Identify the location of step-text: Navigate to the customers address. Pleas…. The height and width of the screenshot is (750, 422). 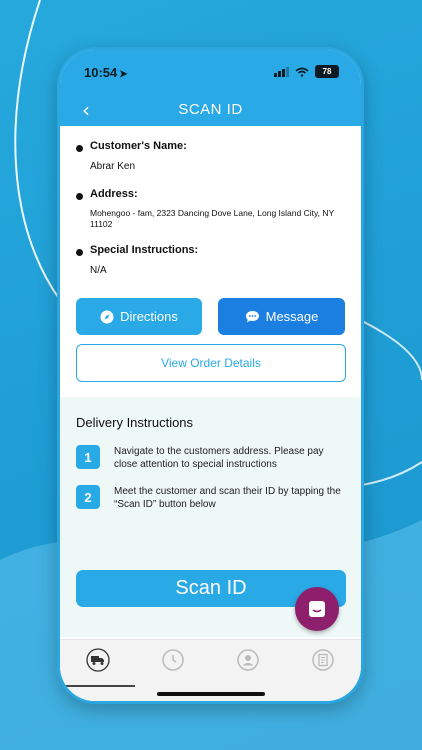
(219, 458).